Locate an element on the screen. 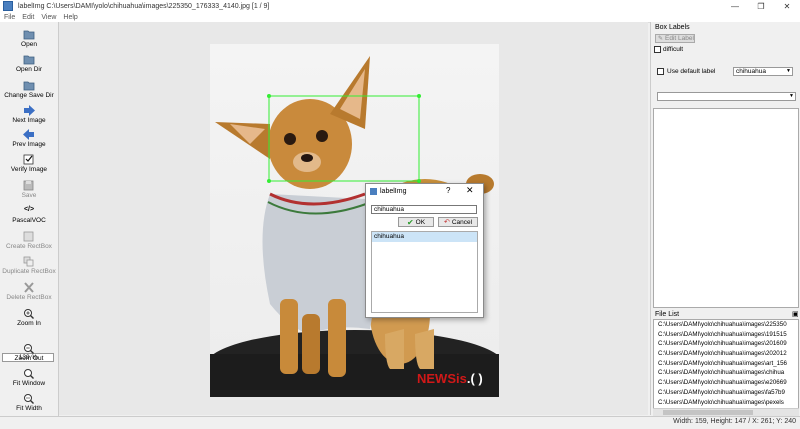 This screenshot has height=429, width=800. edit-icon: ✎ is located at coordinates (661, 39).